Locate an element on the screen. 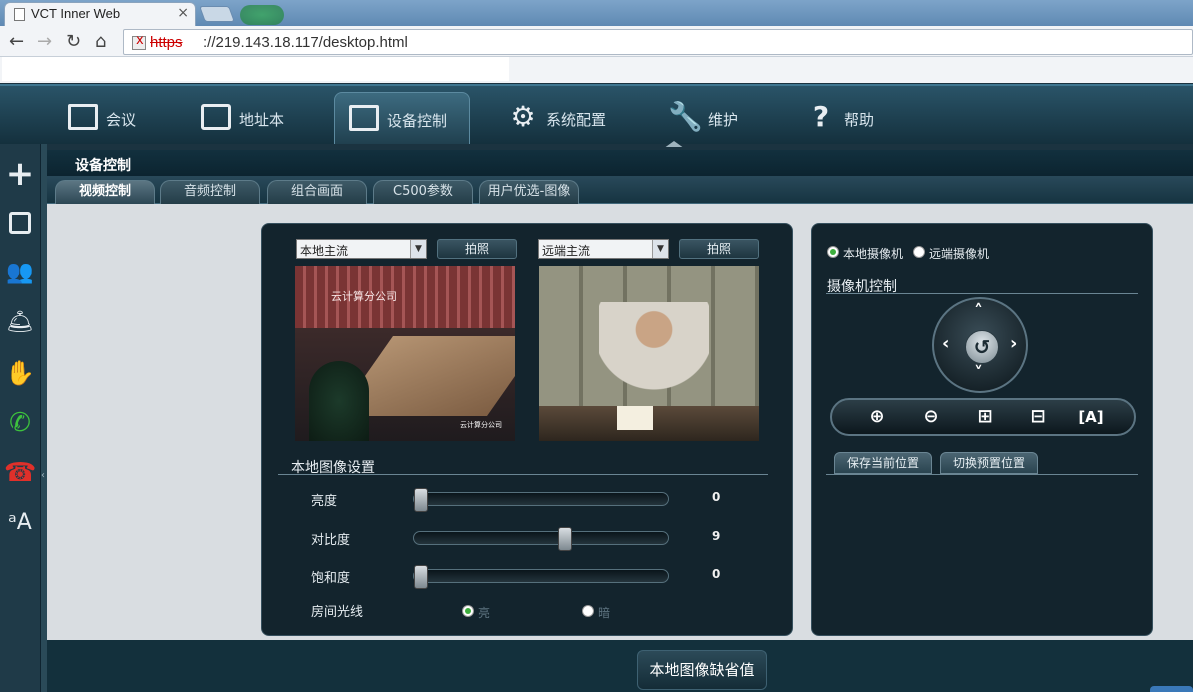 The image size is (1193, 692). left-toolbar: + 👥 🛎 ✋ ✆ ☎ ᵃA is located at coordinates (20, 418).